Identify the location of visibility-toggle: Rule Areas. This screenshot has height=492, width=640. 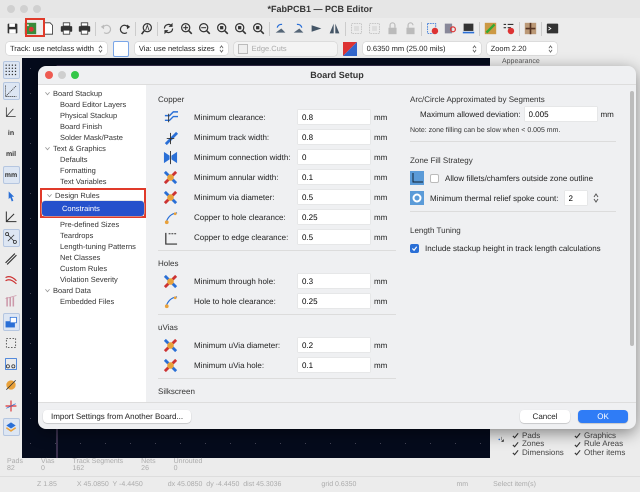
(605, 444).